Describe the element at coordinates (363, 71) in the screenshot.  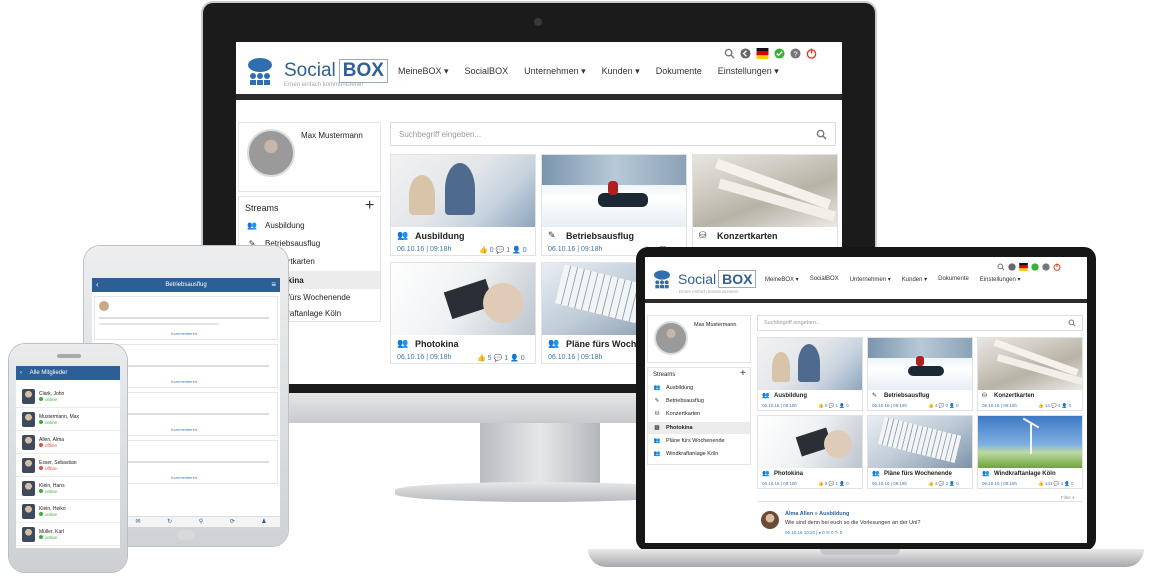
I see `brand-box: BOX` at that location.